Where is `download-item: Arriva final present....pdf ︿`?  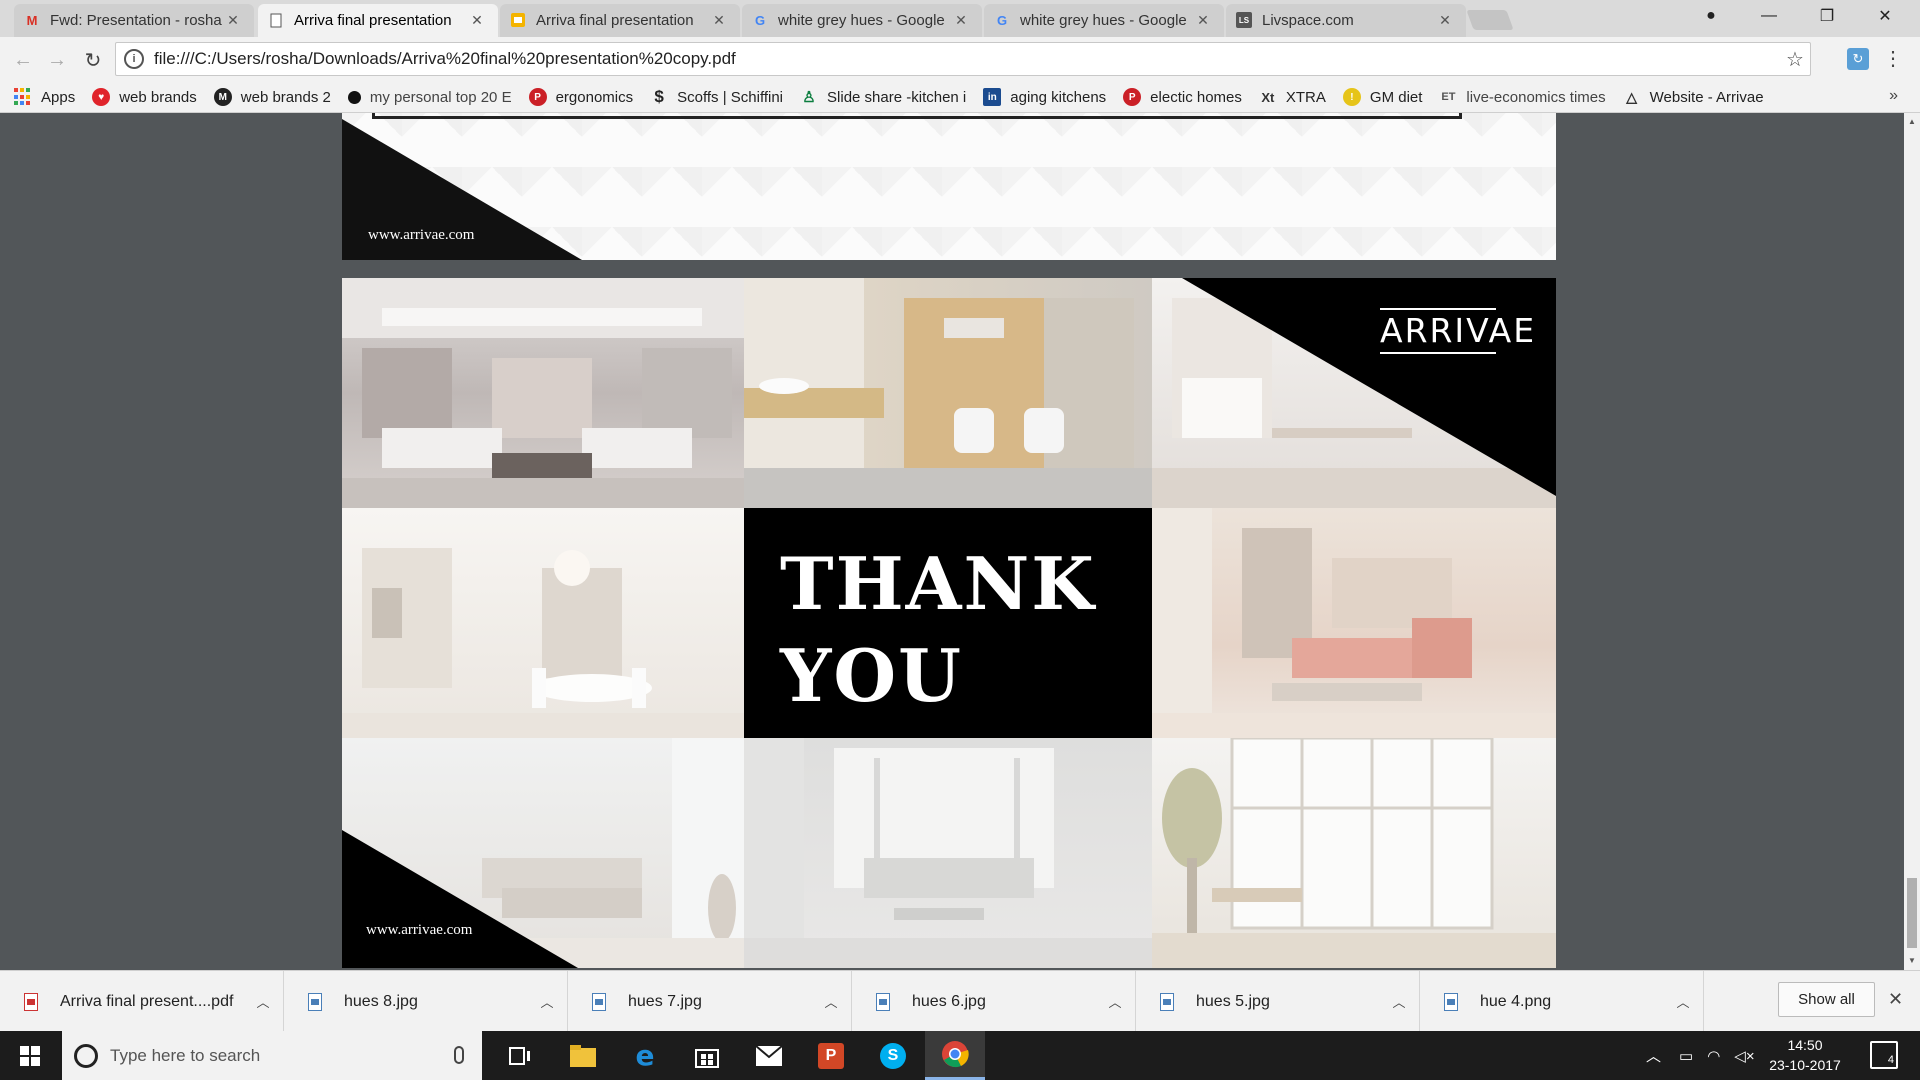 download-item: Arriva final present....pdf ︿ is located at coordinates (142, 1001).